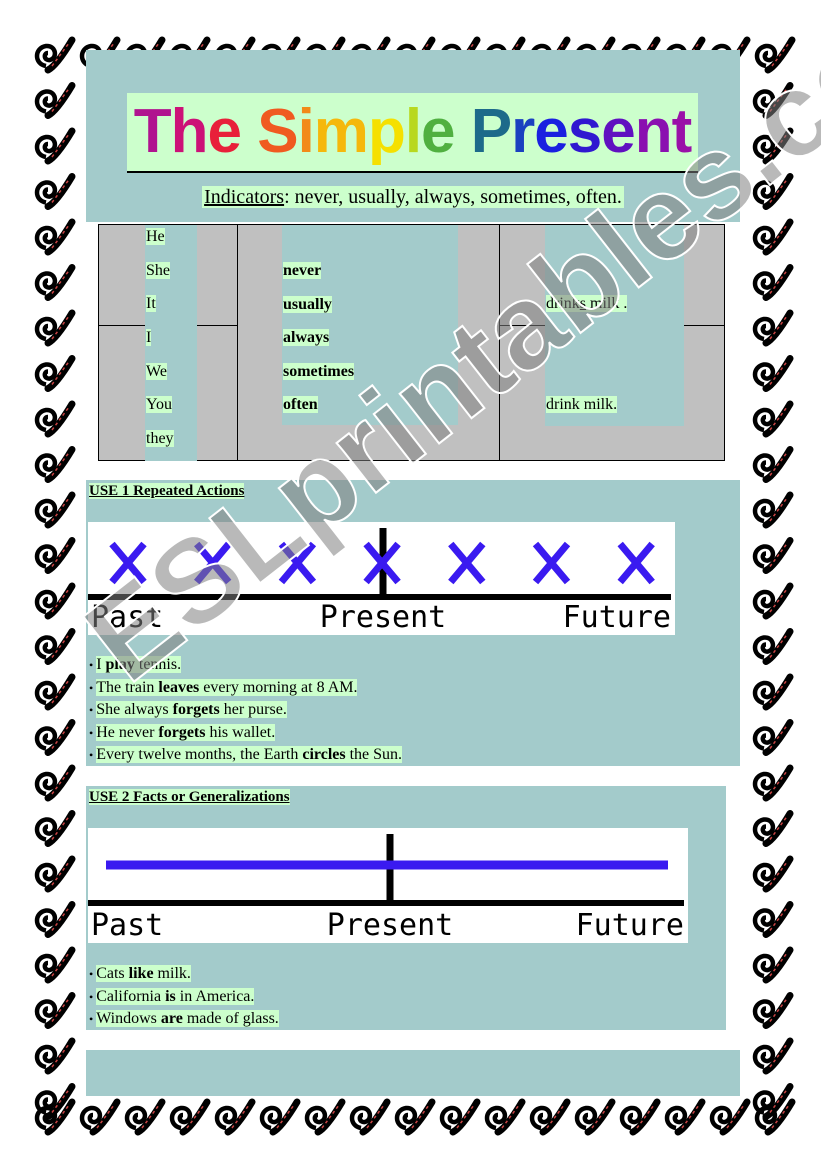 This screenshot has height=1169, width=821. What do you see at coordinates (189, 797) in the screenshot?
I see `use2-heading: USE 2 Facts or Generalizations` at bounding box center [189, 797].